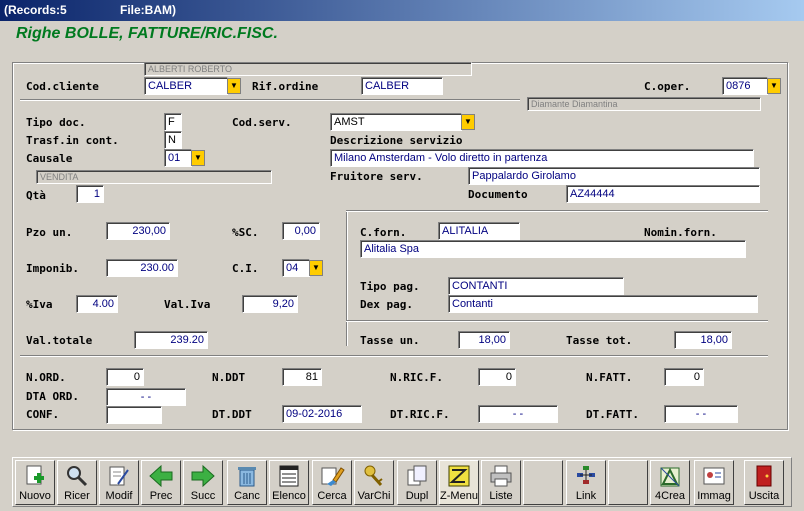  I want to click on imponib-label: Imponib., so click(52, 268).